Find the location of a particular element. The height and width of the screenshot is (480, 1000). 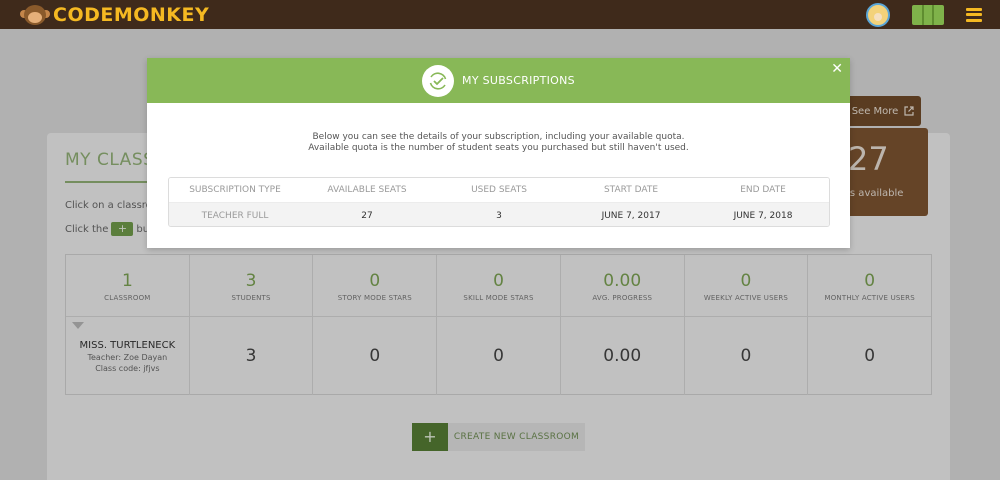

cell-end-date: JUNE 7, 2018 is located at coordinates (763, 215).